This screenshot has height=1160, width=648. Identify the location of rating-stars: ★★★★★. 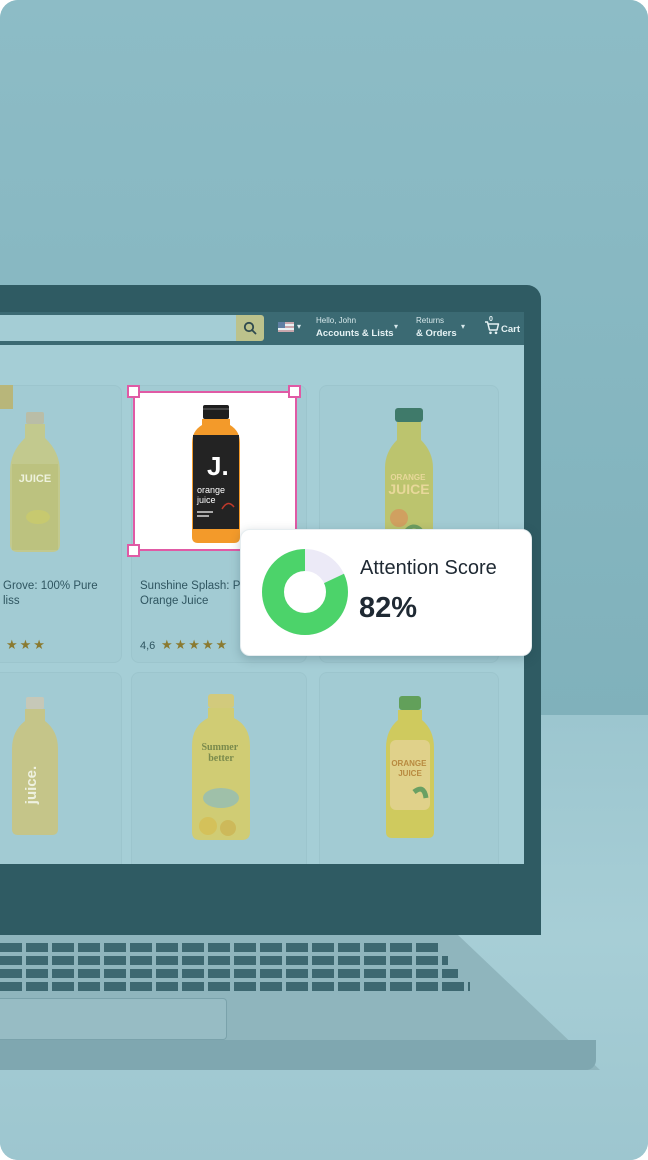
(195, 644).